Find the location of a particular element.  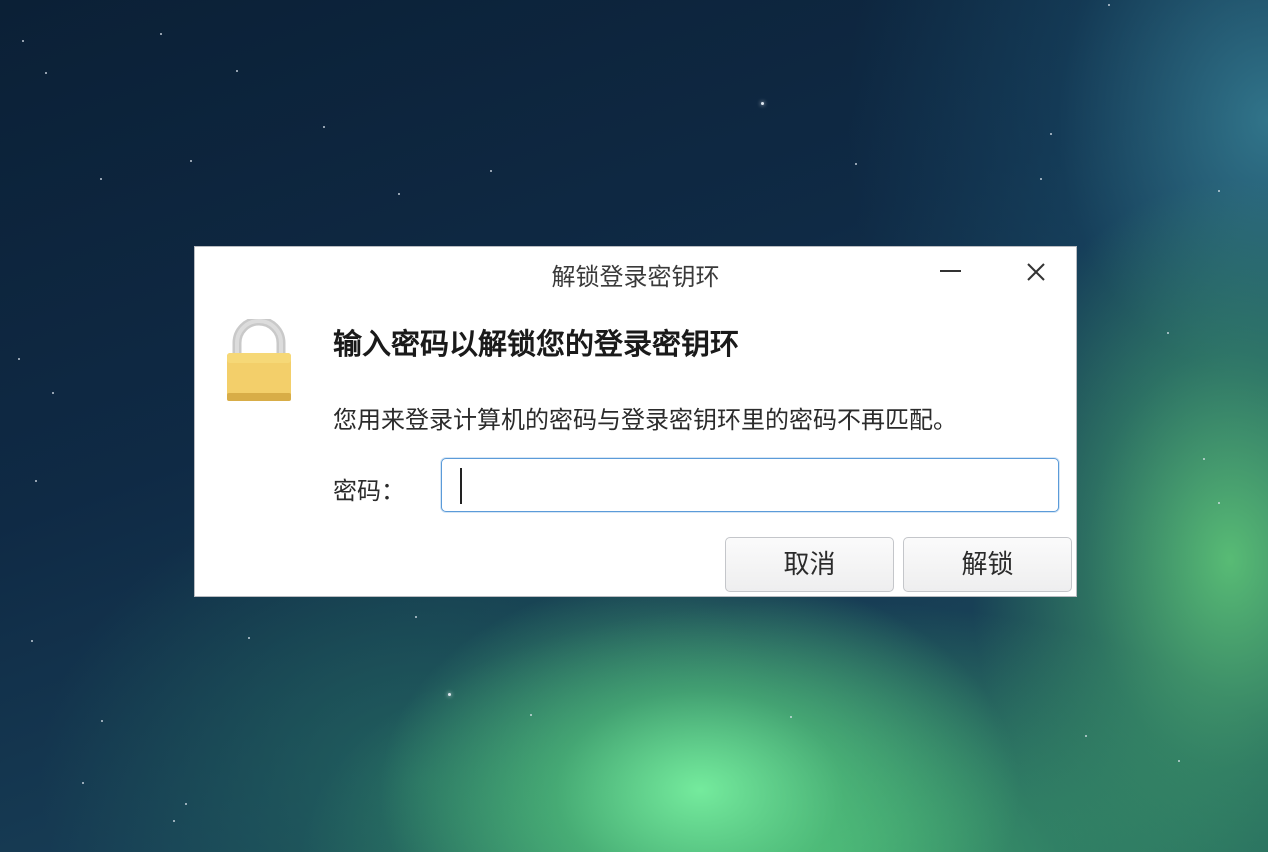

close-icon is located at coordinates (1036, 273).